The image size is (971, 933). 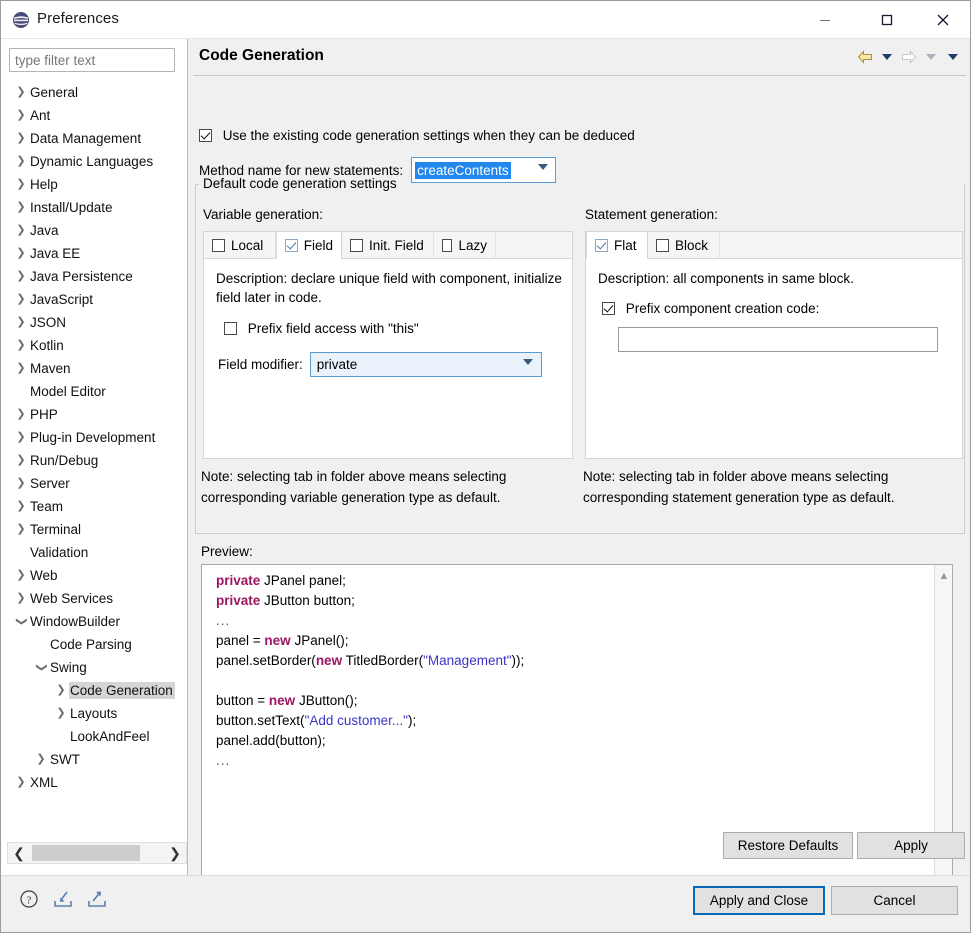 I want to click on tree-item-code-parsing: Code Parsing, so click(x=94, y=644).